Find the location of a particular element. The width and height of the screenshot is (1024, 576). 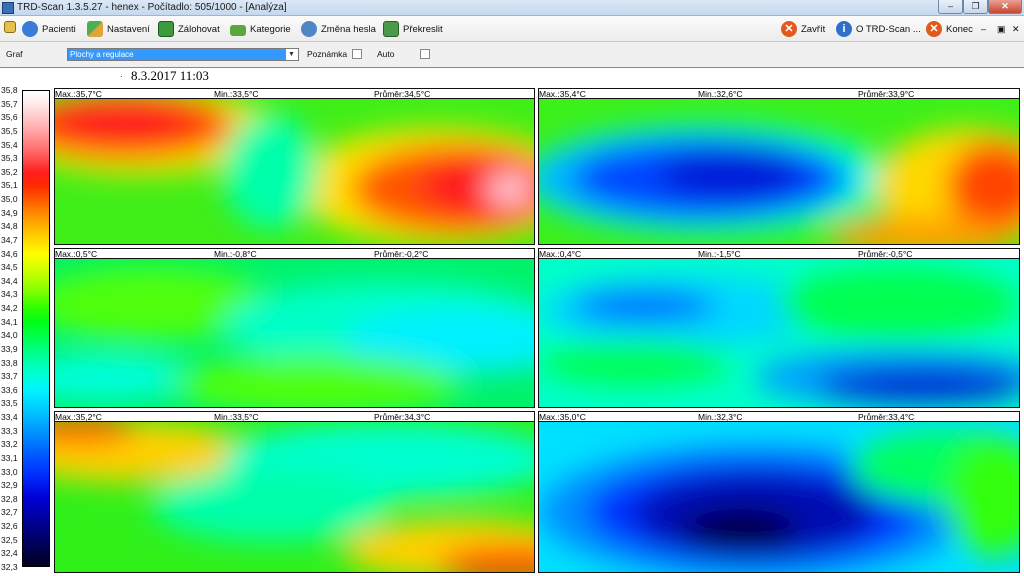

panel-max-value: Max.:35,7°C is located at coordinates (78, 94).